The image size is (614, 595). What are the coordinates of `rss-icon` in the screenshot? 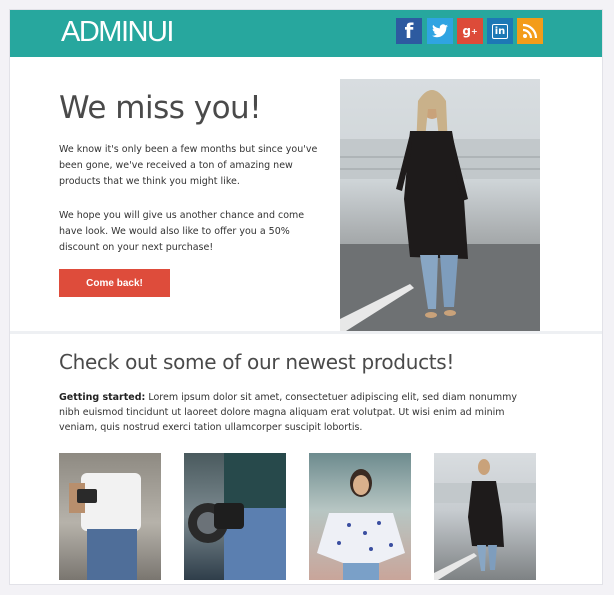 It's located at (530, 31).